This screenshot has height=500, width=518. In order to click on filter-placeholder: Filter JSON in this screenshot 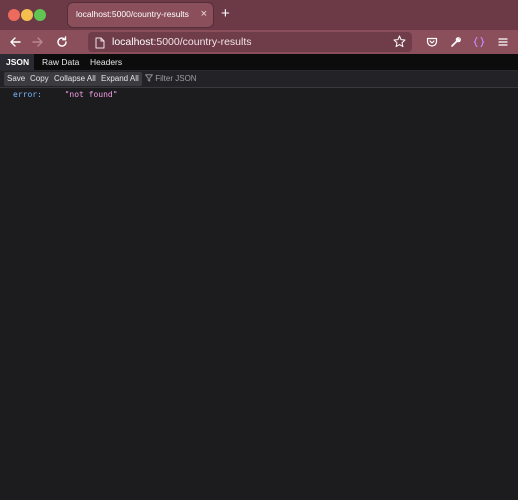, I will do `click(176, 78)`.